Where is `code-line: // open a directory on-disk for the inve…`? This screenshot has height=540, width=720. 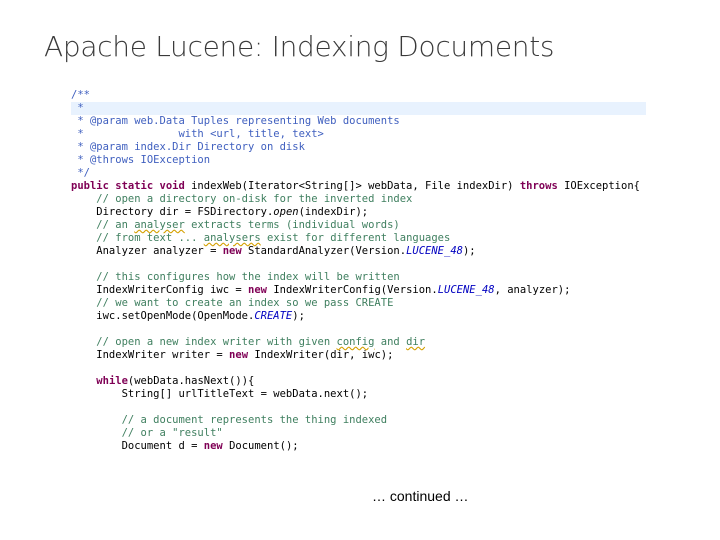
code-line: // open a directory on-disk for the inve… is located at coordinates (358, 199).